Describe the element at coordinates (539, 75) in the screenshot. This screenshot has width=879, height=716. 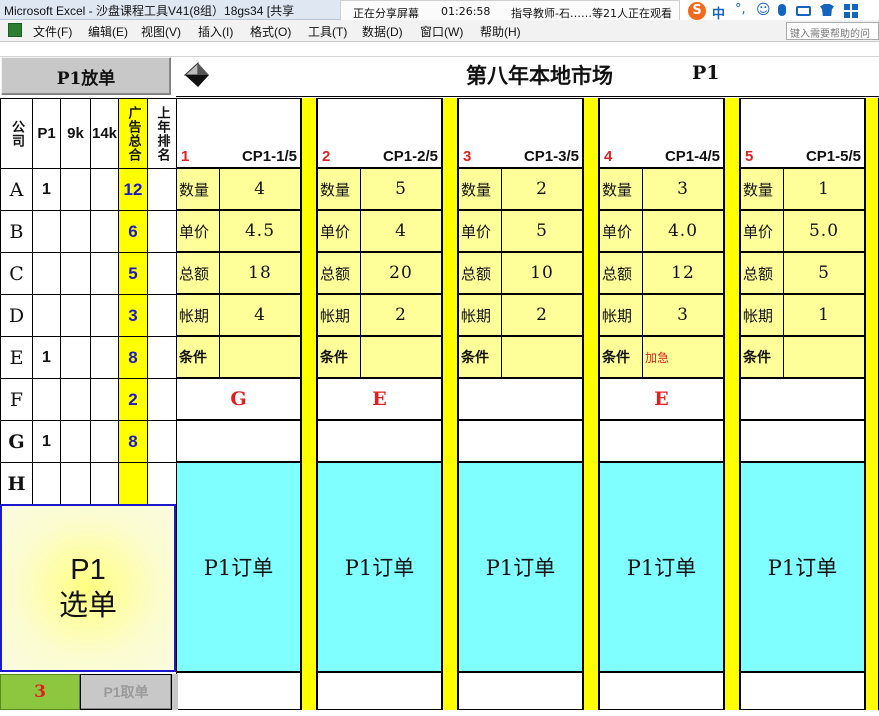
I see `market-title: 第八年本地市场` at that location.